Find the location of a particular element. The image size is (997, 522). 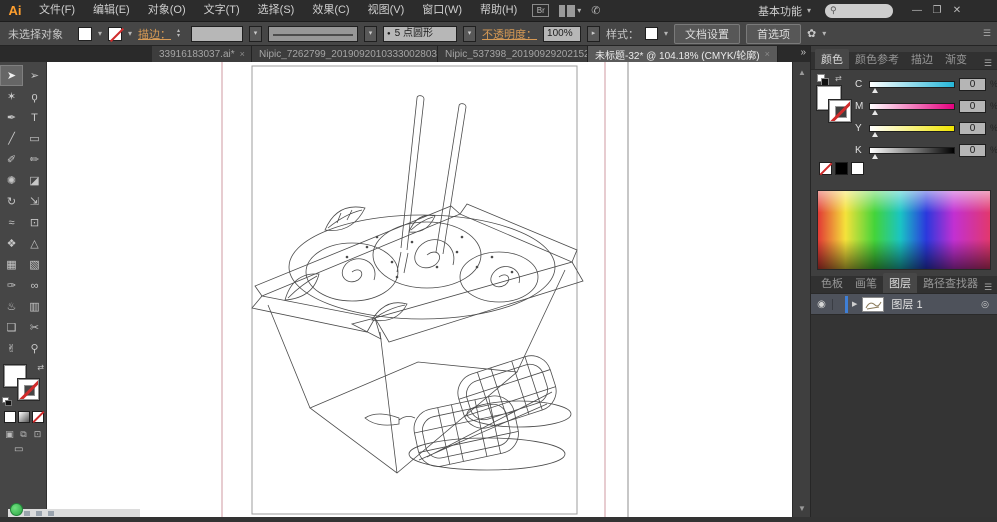

style-swatch is located at coordinates (652, 33).